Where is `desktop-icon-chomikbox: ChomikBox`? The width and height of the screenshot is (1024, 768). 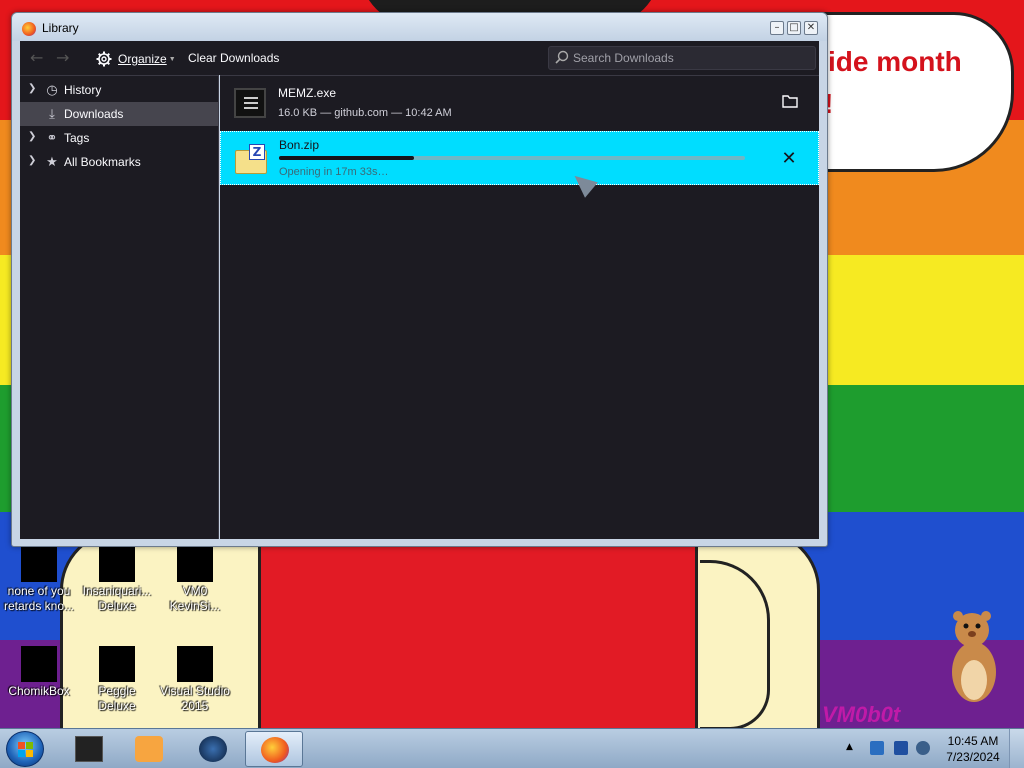
desktop-icon-chomikbox: ChomikBox is located at coordinates (39, 672).